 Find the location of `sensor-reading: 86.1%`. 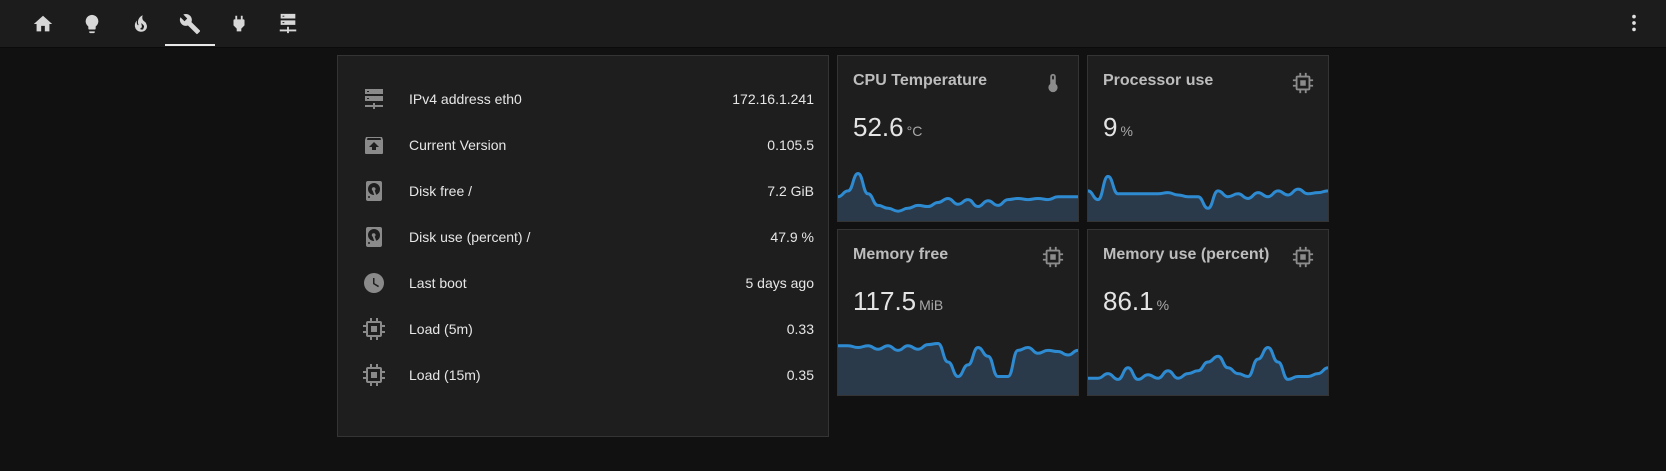

sensor-reading: 86.1% is located at coordinates (1136, 301).